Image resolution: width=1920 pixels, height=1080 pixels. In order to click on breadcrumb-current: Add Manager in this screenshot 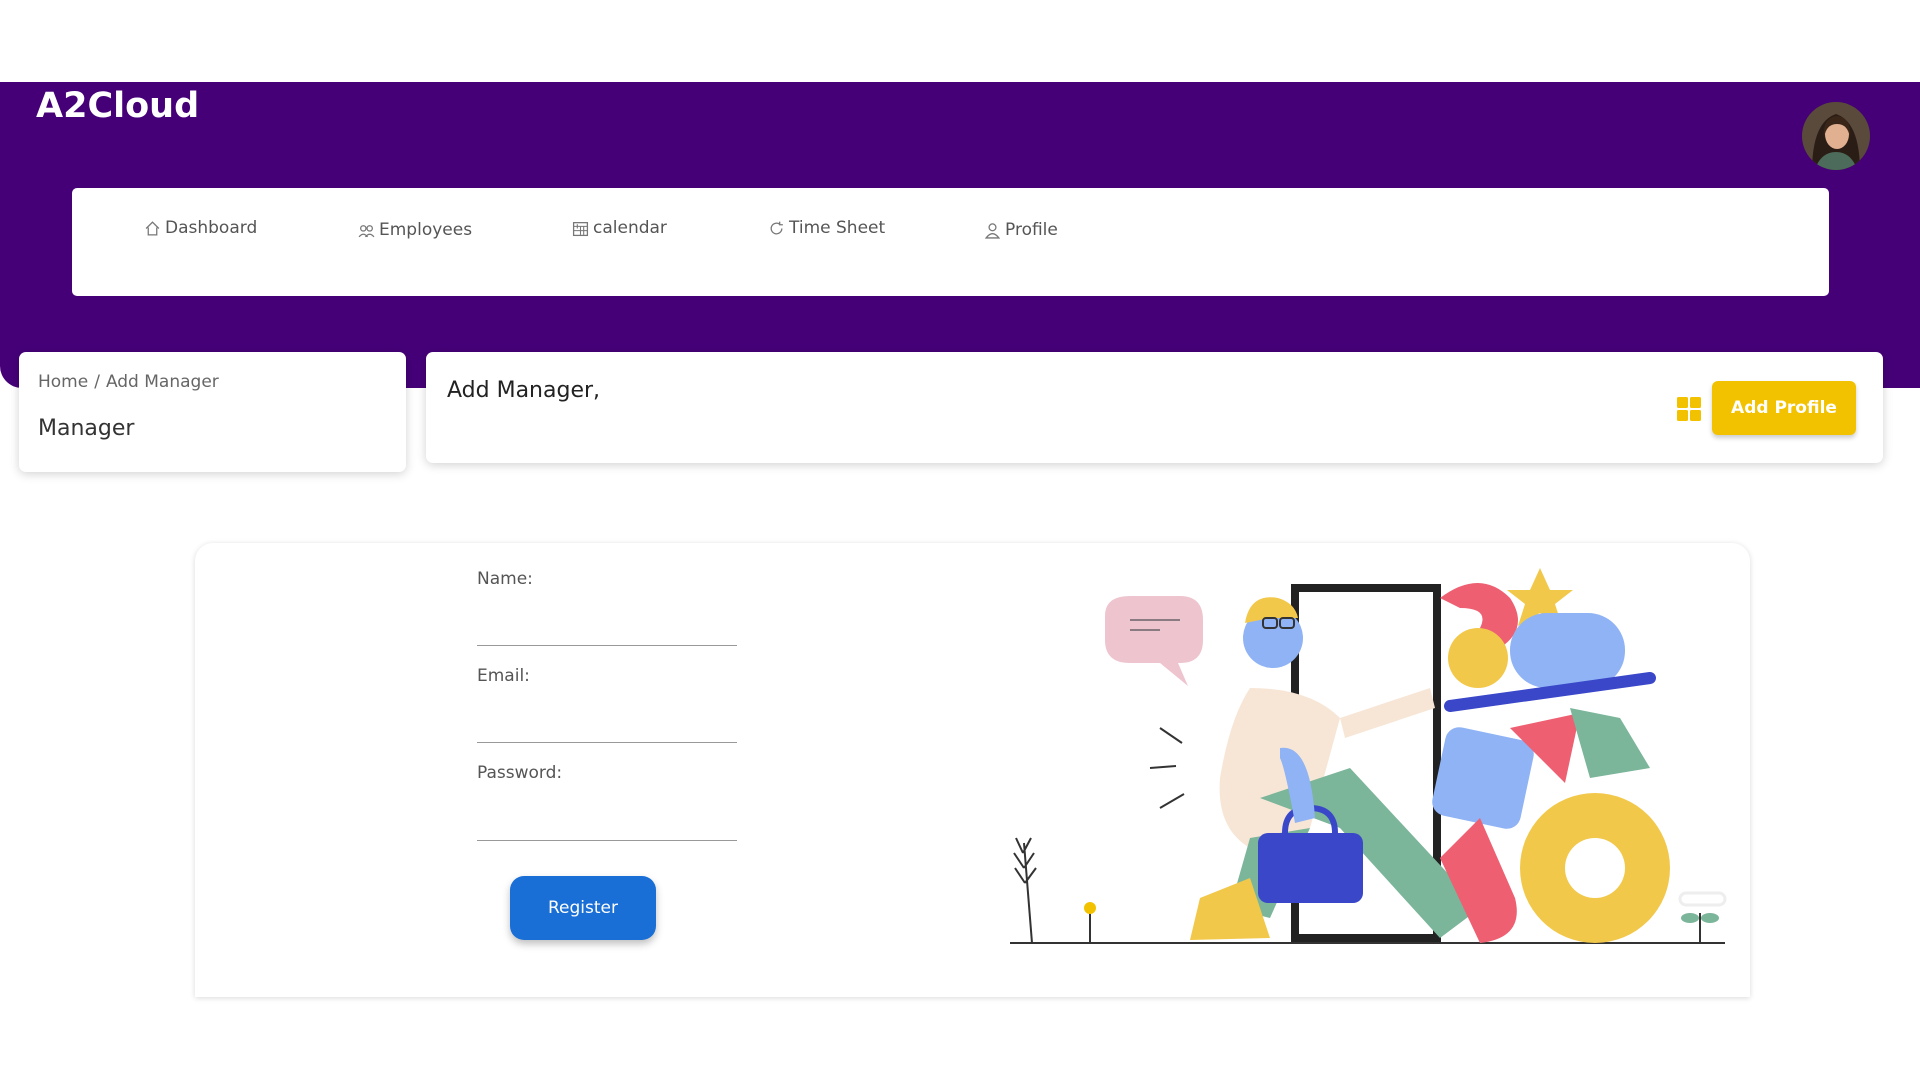, I will do `click(162, 382)`.